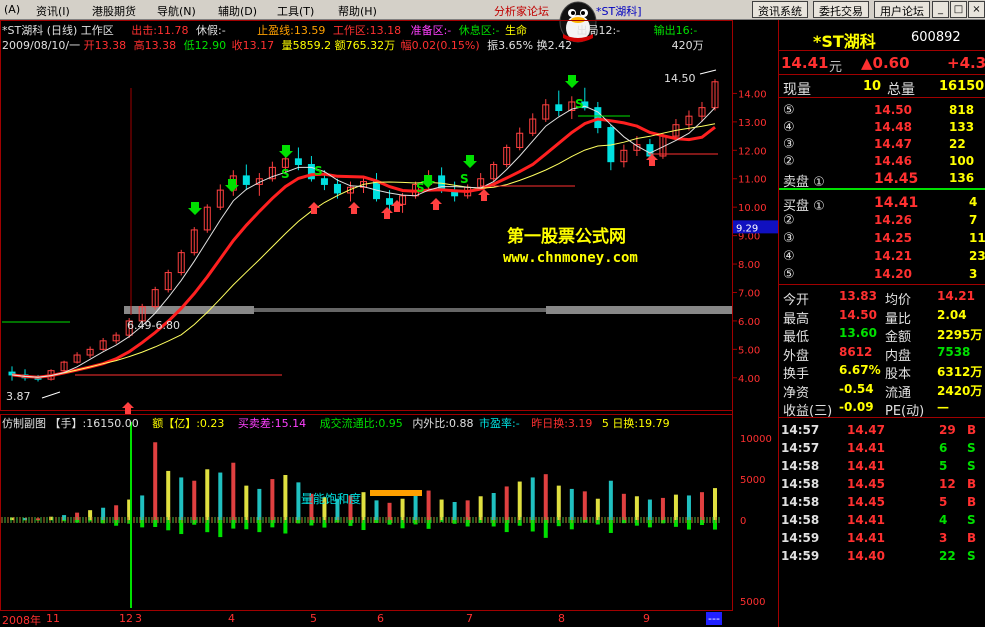 The width and height of the screenshot is (985, 627). I want to click on stat-label: 净资, so click(796, 393).